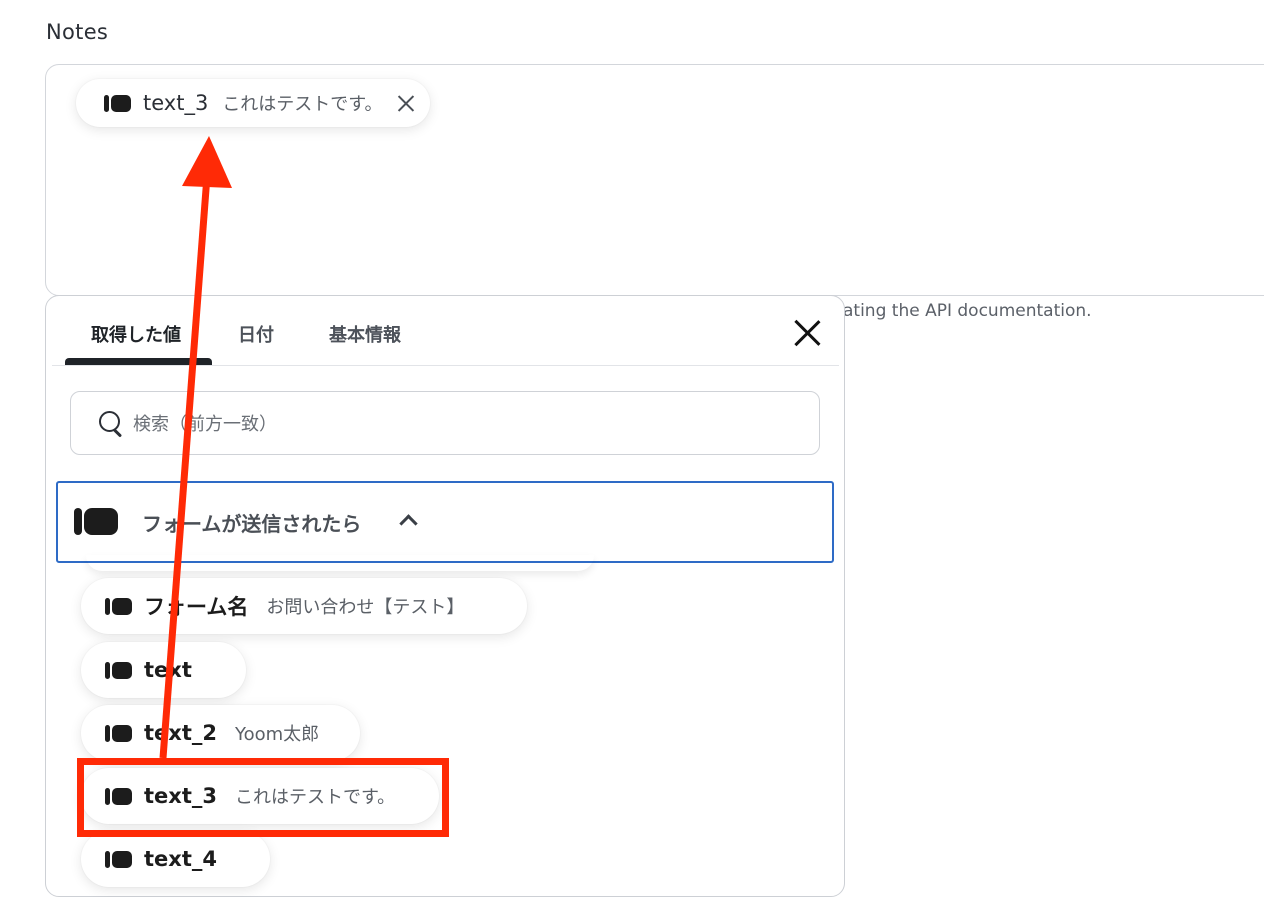 Image resolution: width=1264 pixels, height=897 pixels. I want to click on arrow-head, so click(207, 162).